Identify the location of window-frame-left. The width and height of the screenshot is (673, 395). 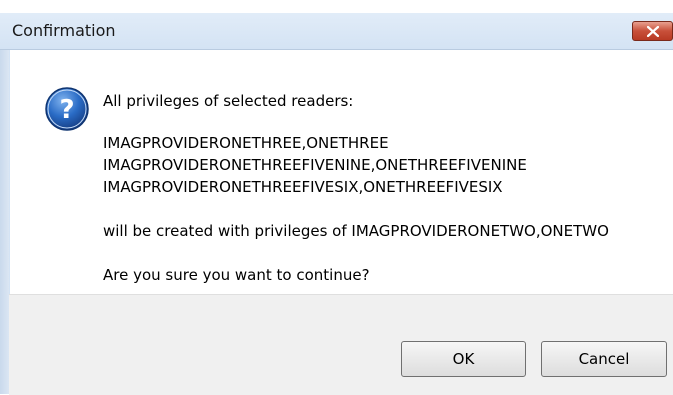
(4, 222).